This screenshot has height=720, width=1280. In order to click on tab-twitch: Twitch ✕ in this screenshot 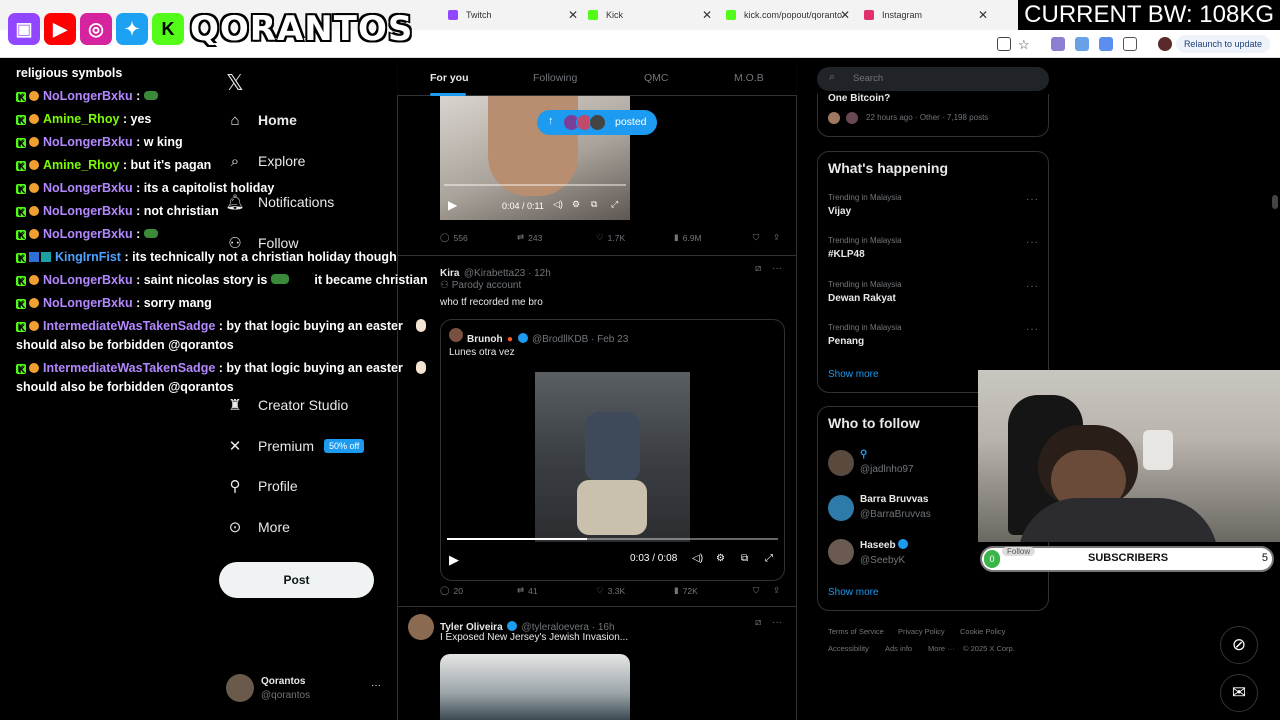, I will do `click(513, 15)`.